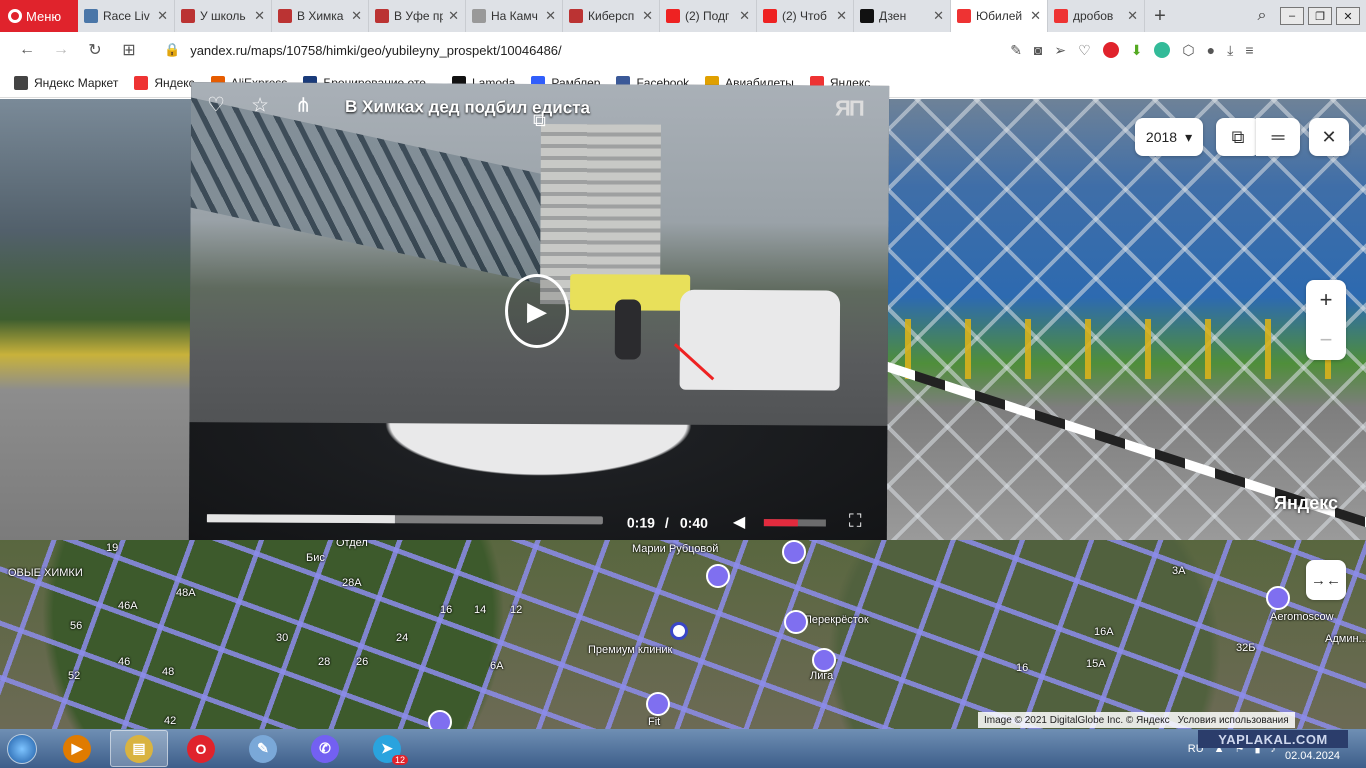 The height and width of the screenshot is (768, 1366). What do you see at coordinates (320, 16) in the screenshot?
I see `browser-tab: В Химка ✕` at bounding box center [320, 16].